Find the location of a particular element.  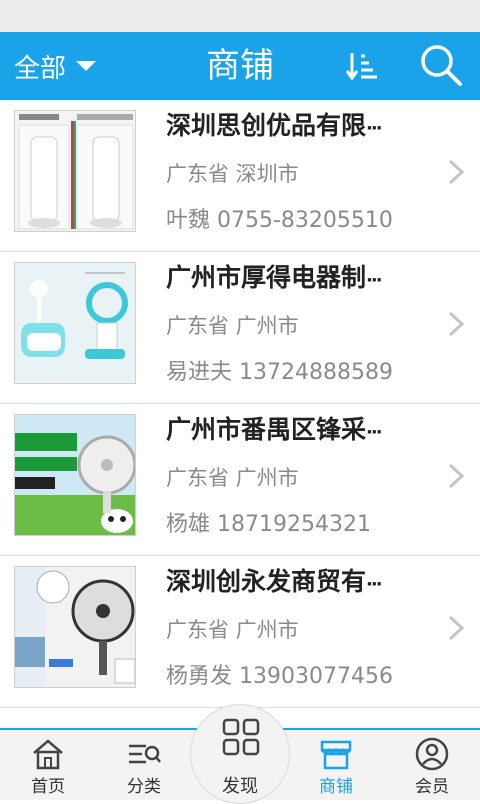

search-icon is located at coordinates (441, 65).